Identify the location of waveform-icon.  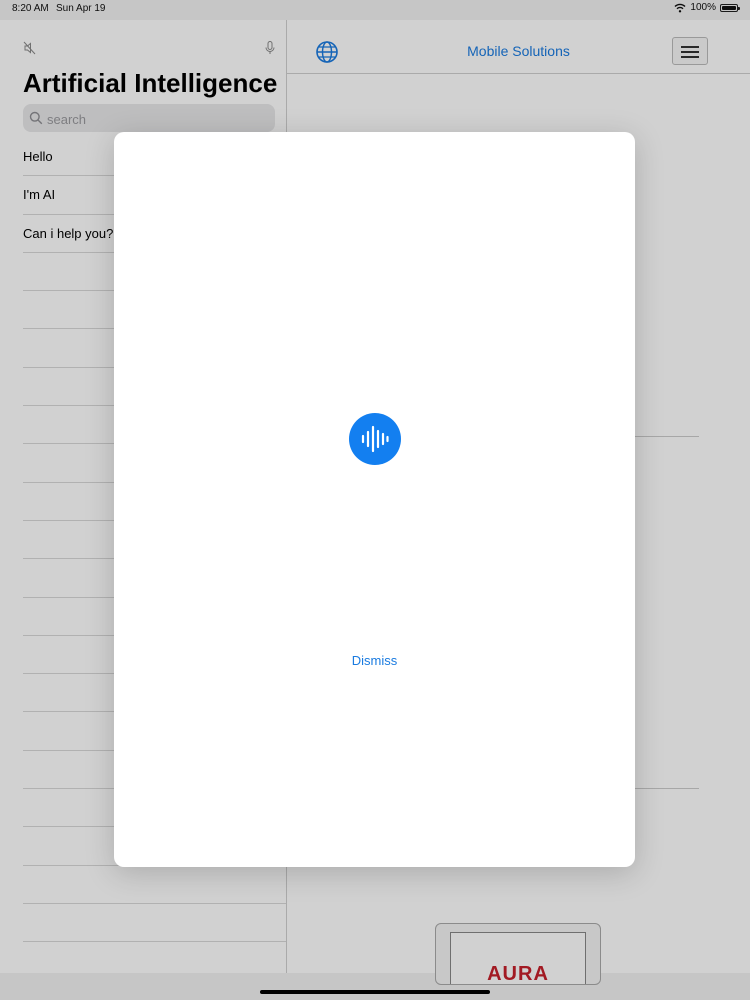
(375, 439).